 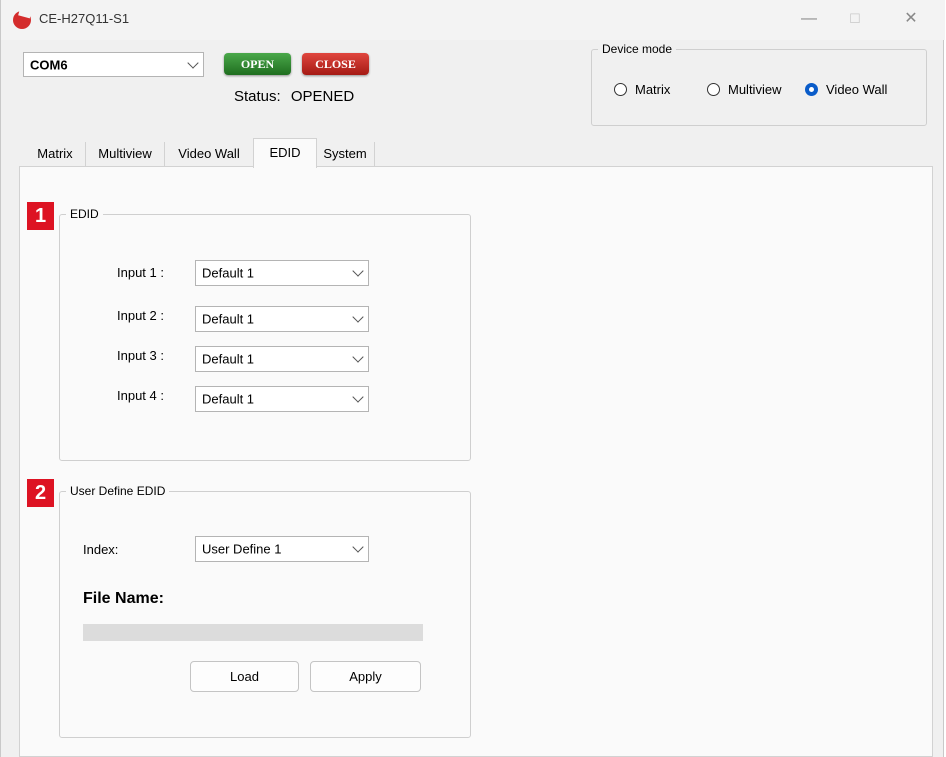 What do you see at coordinates (140, 272) in the screenshot?
I see `input-1-label: Input 1 :` at bounding box center [140, 272].